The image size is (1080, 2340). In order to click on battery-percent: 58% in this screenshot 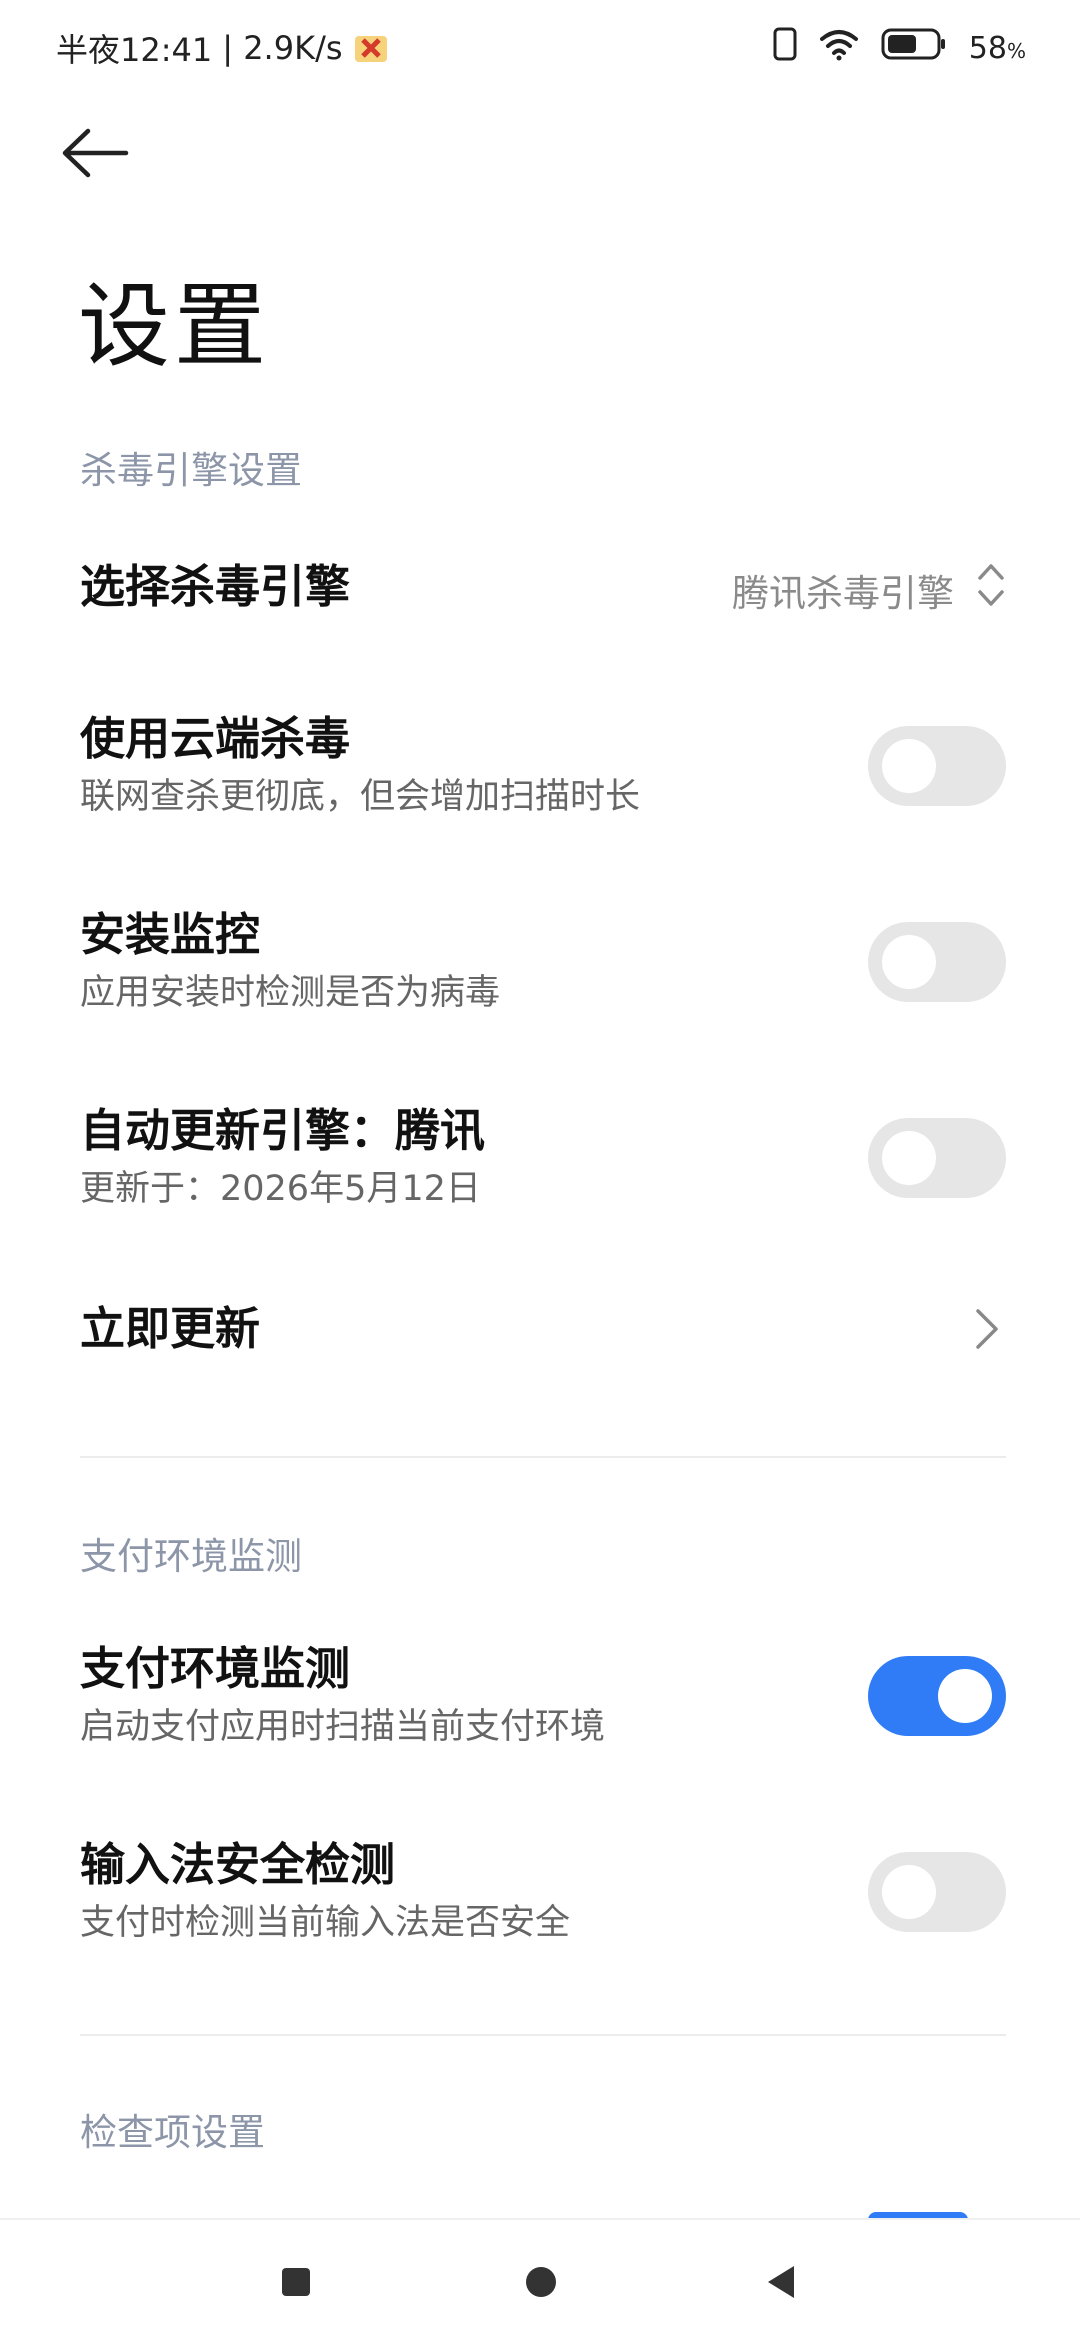, I will do `click(997, 48)`.